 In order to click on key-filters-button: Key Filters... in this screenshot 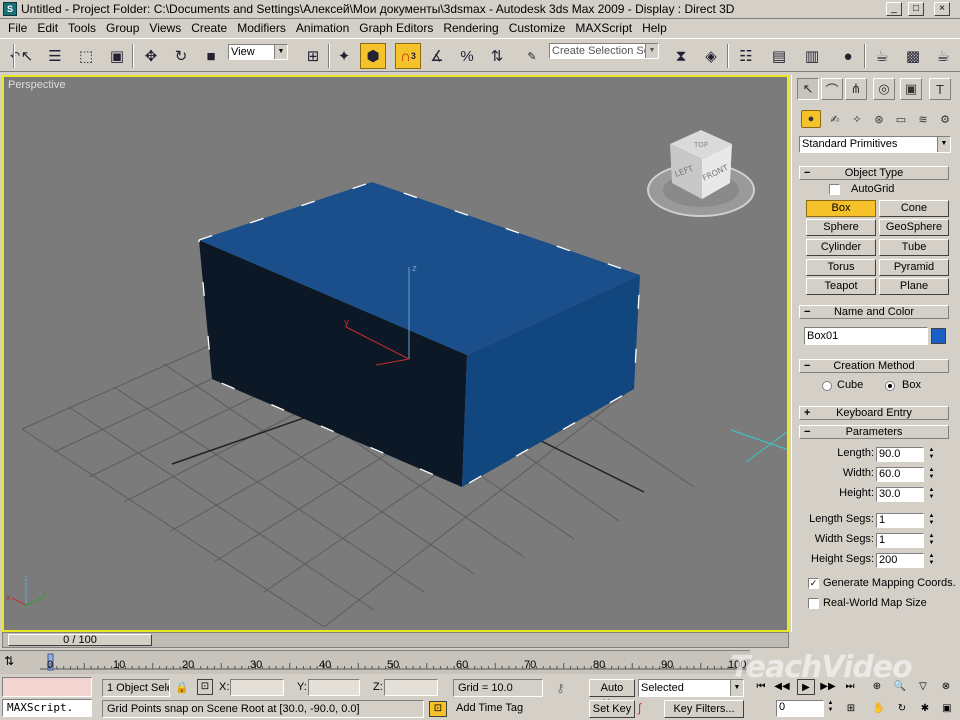, I will do `click(704, 709)`.